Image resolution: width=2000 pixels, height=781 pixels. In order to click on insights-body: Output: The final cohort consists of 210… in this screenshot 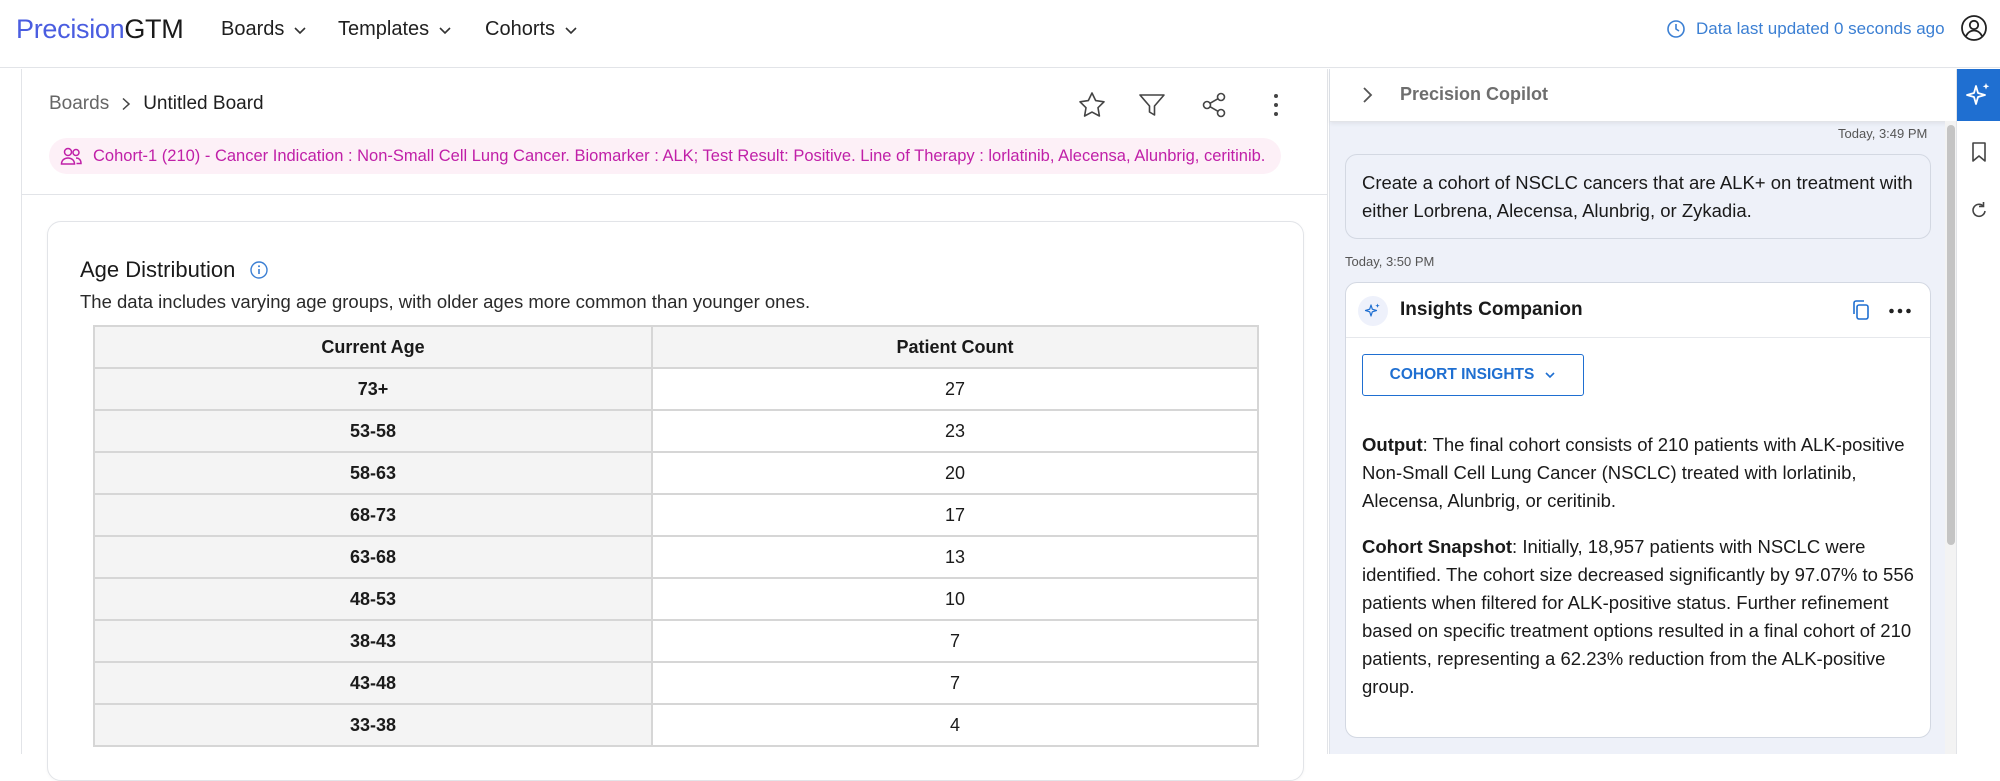, I will do `click(1642, 575)`.